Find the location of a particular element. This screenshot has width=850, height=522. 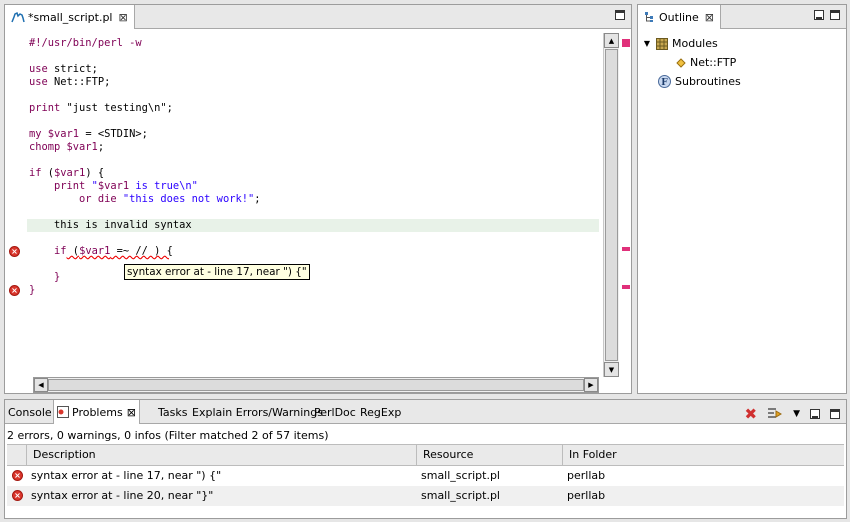

cell-folder: perllab is located at coordinates (586, 475).